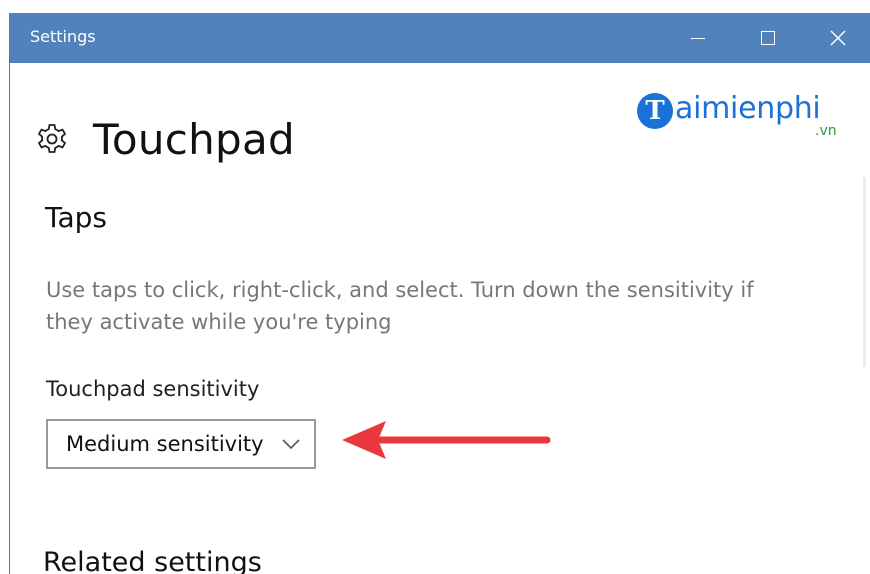 The image size is (870, 574). What do you see at coordinates (63, 36) in the screenshot?
I see `window-title: Settings` at bounding box center [63, 36].